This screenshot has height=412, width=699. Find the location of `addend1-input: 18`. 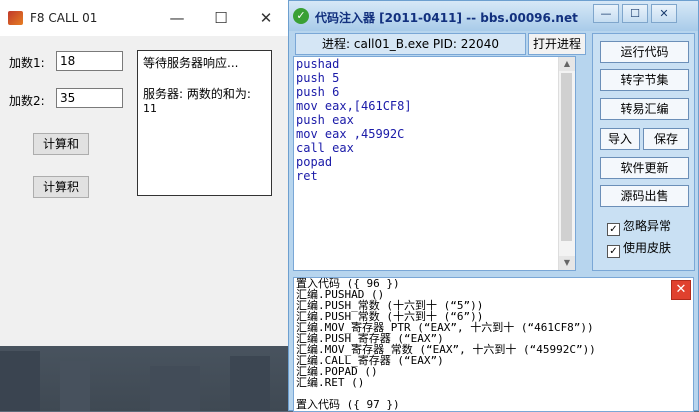

addend1-input: 18 is located at coordinates (89, 61).